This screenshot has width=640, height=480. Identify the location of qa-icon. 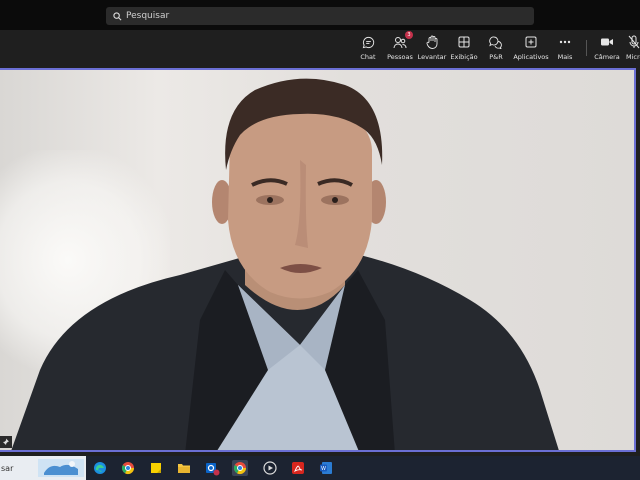
(496, 42).